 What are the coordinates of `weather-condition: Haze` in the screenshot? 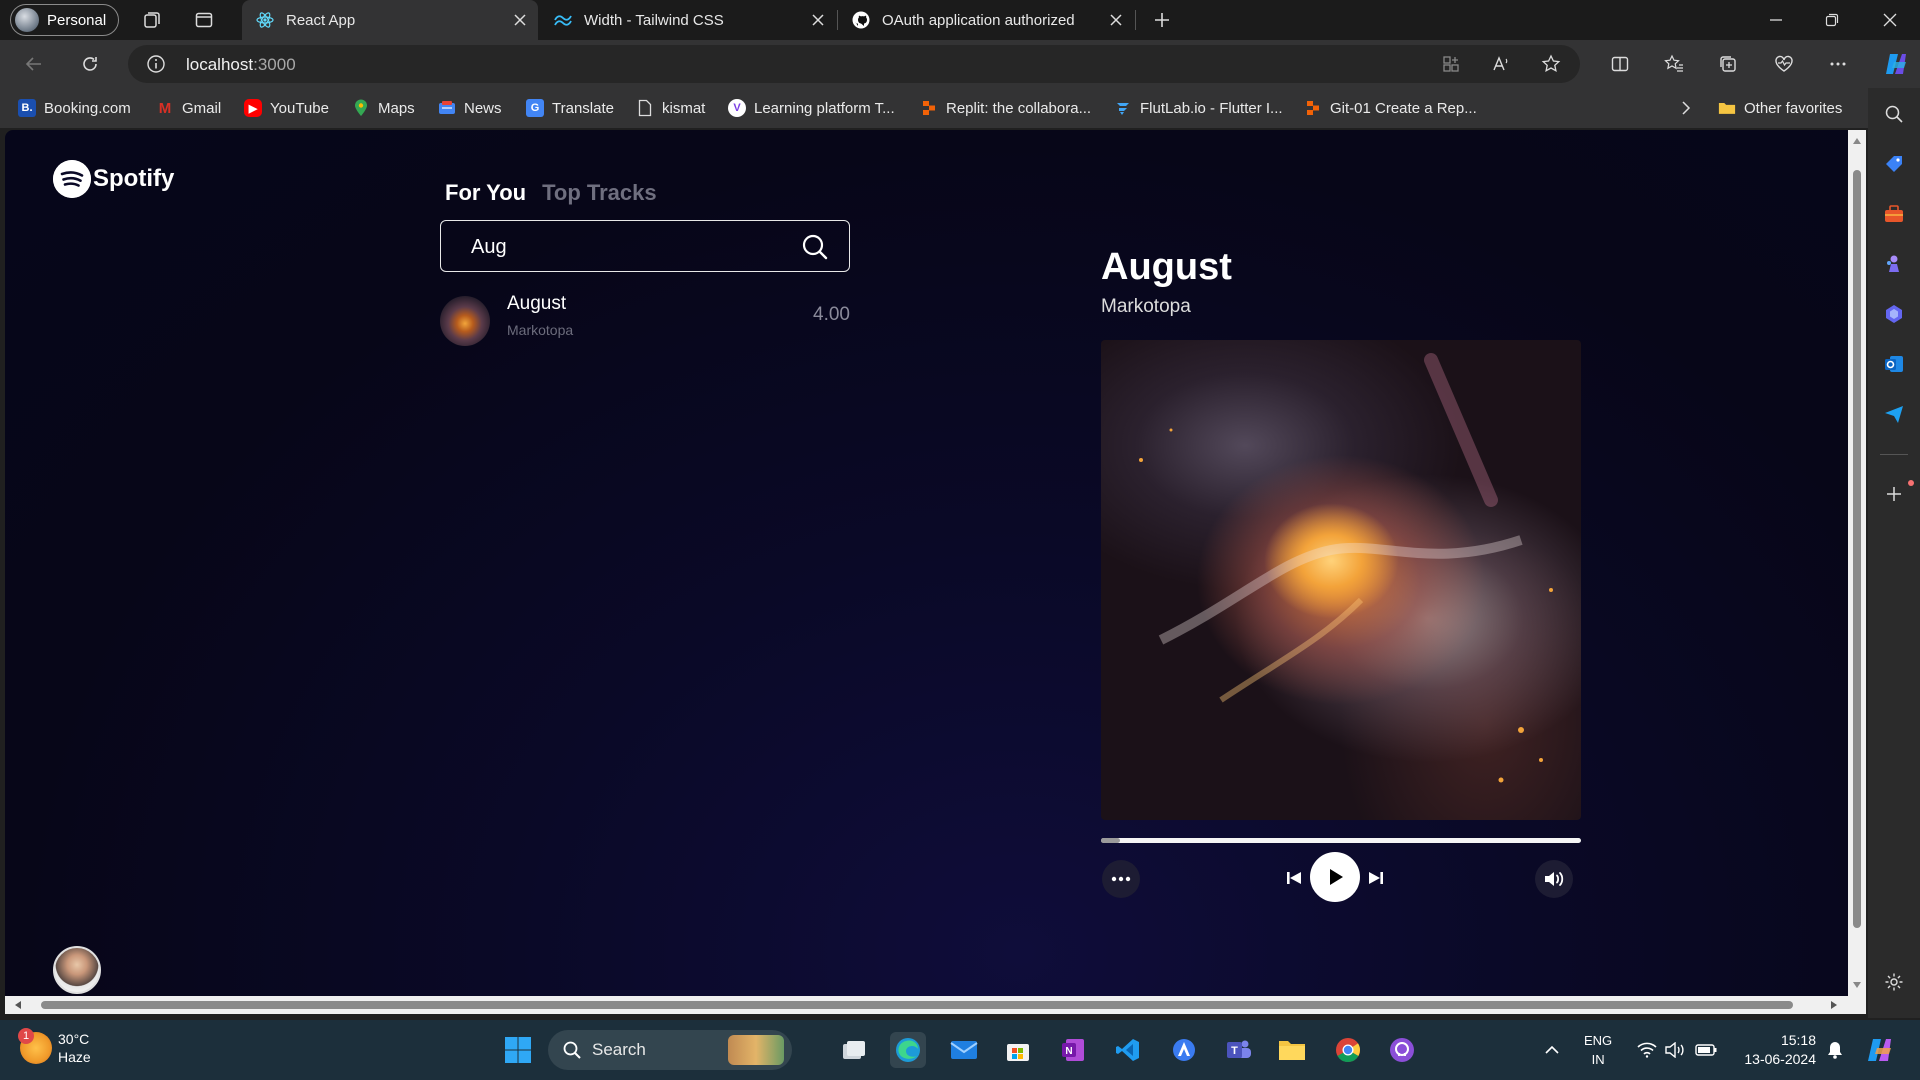 It's located at (74, 1057).